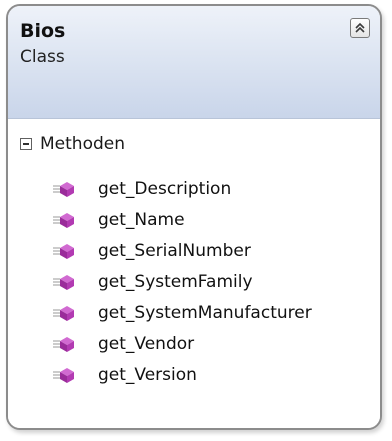 This screenshot has width=392, height=441. I want to click on method-label: get_Description, so click(165, 188).